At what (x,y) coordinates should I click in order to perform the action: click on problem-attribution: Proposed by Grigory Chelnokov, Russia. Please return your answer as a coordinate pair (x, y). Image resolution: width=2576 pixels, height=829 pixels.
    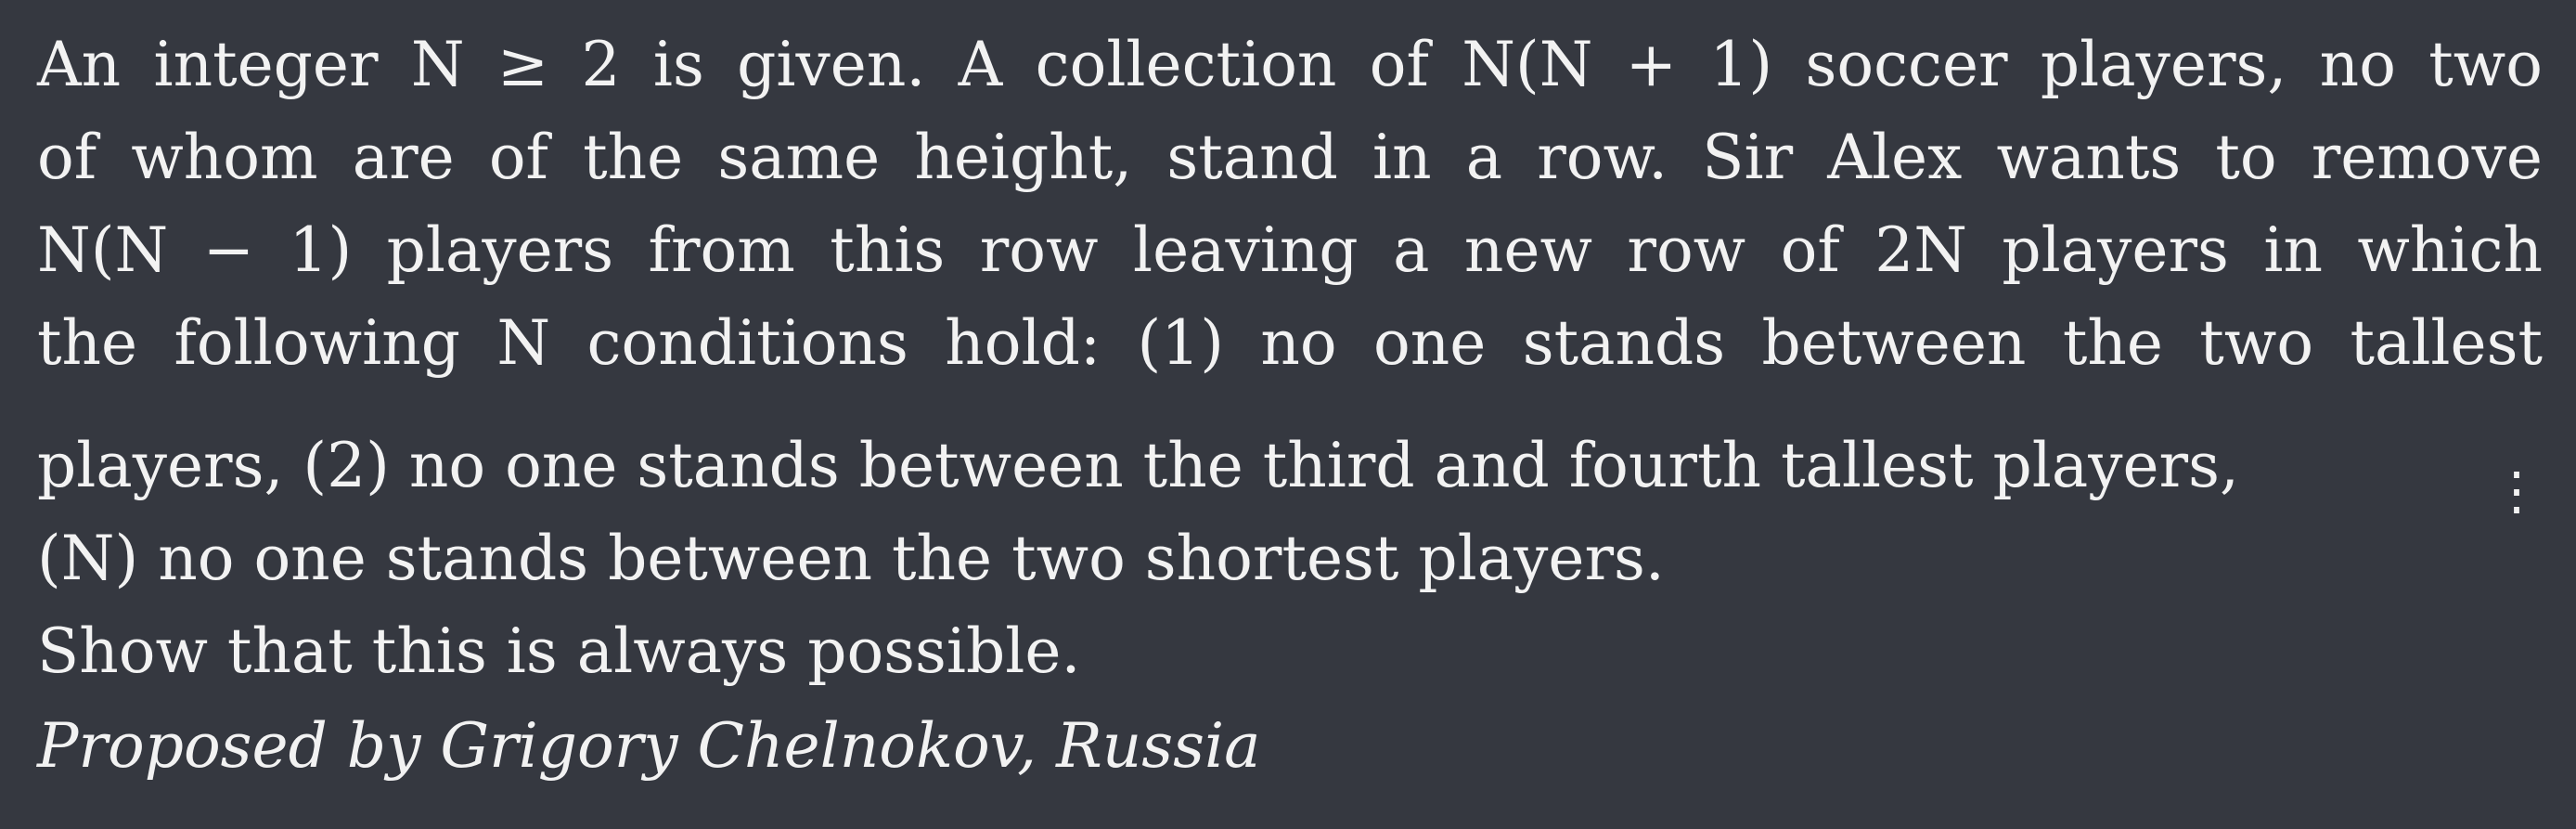
    Looking at the image, I should click on (649, 746).